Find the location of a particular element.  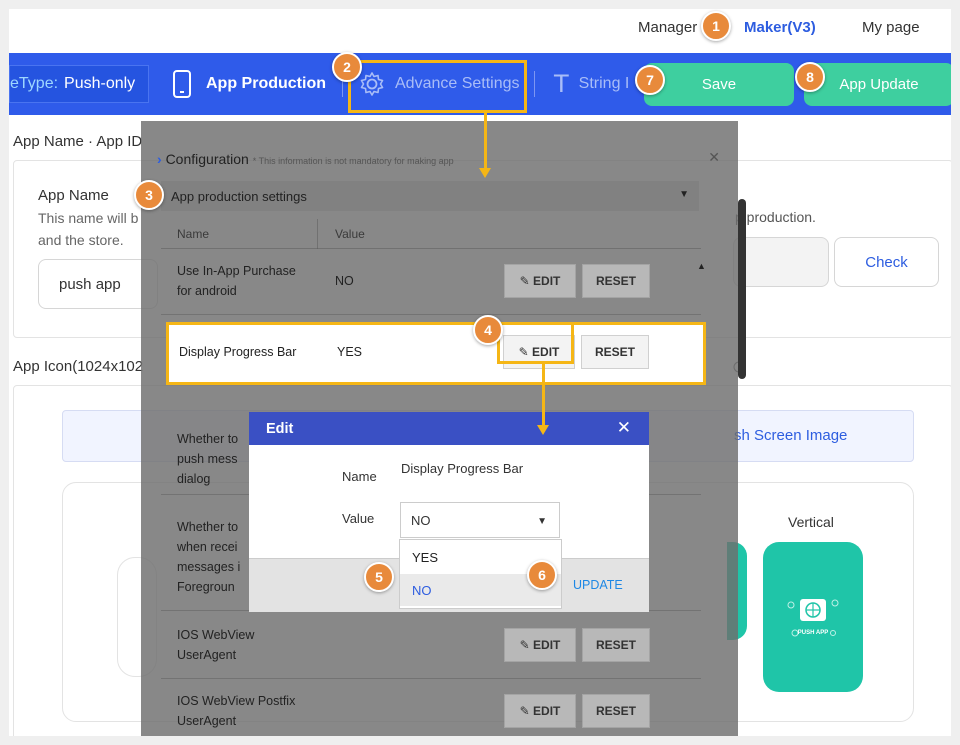

push-app-caption: PUSH APP is located at coordinates (813, 633).